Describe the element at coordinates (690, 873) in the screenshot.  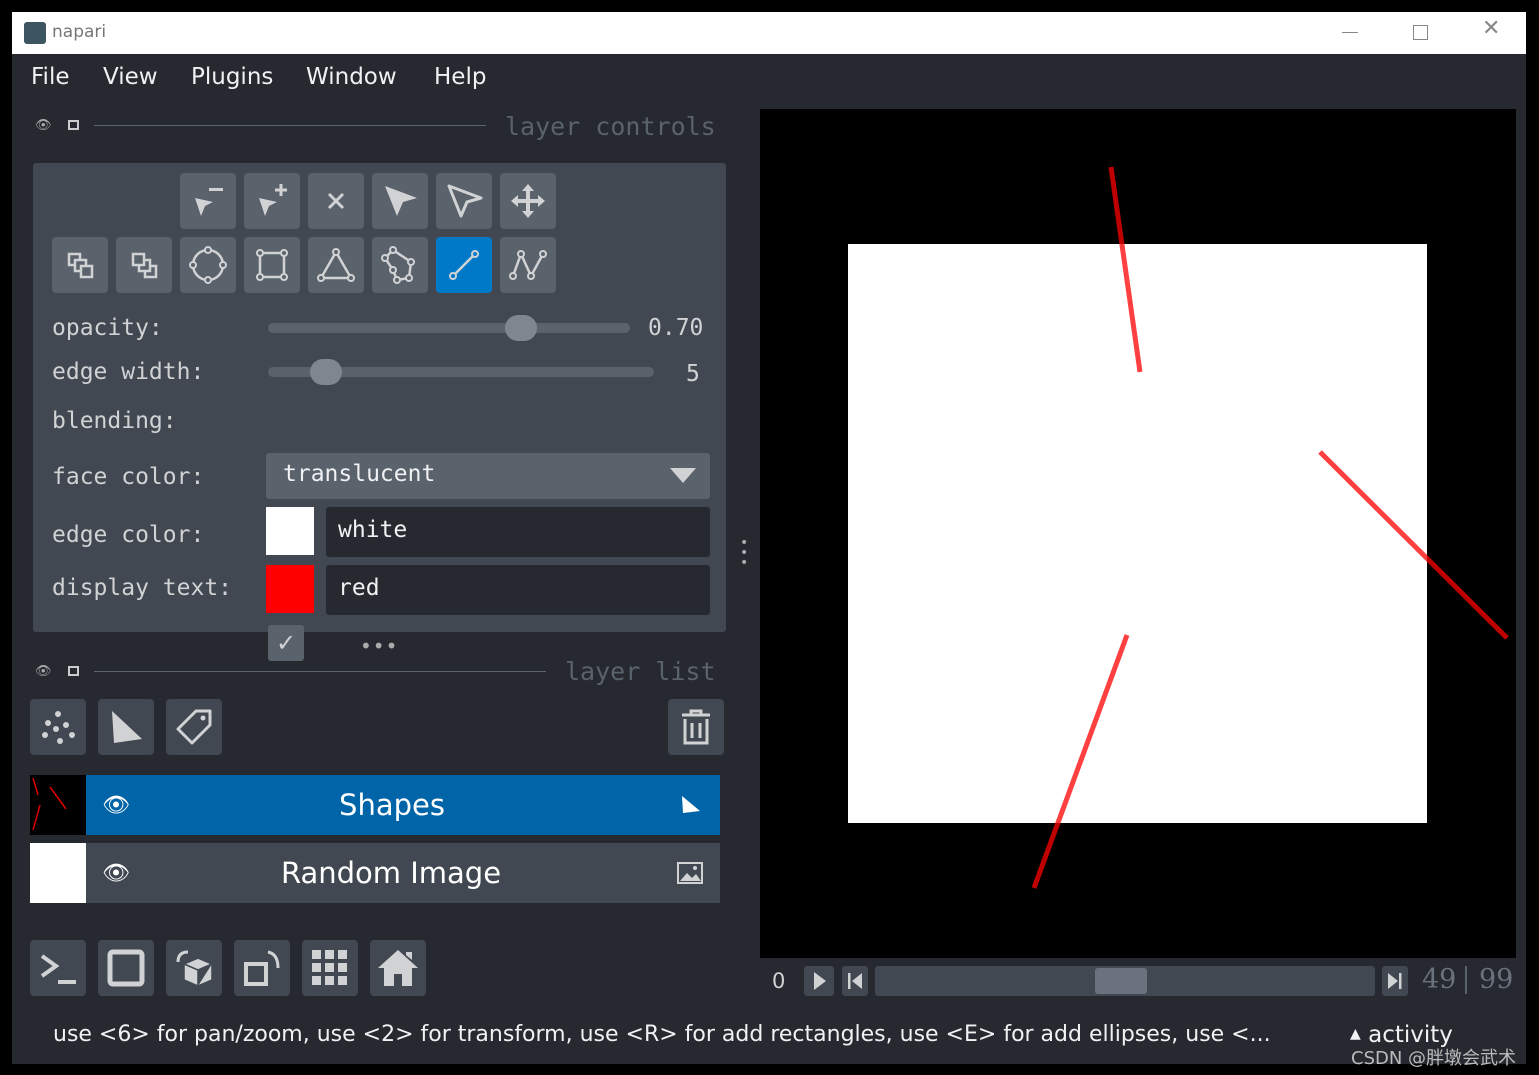
I see `image-type-icon` at that location.